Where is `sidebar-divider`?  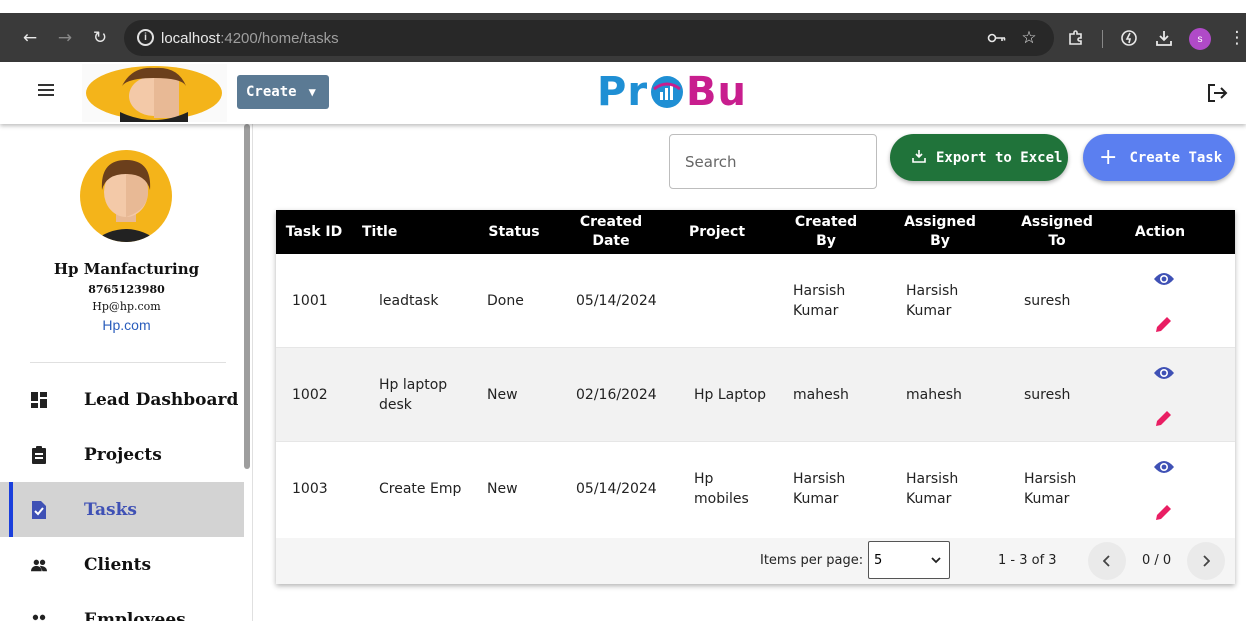
sidebar-divider is located at coordinates (128, 362).